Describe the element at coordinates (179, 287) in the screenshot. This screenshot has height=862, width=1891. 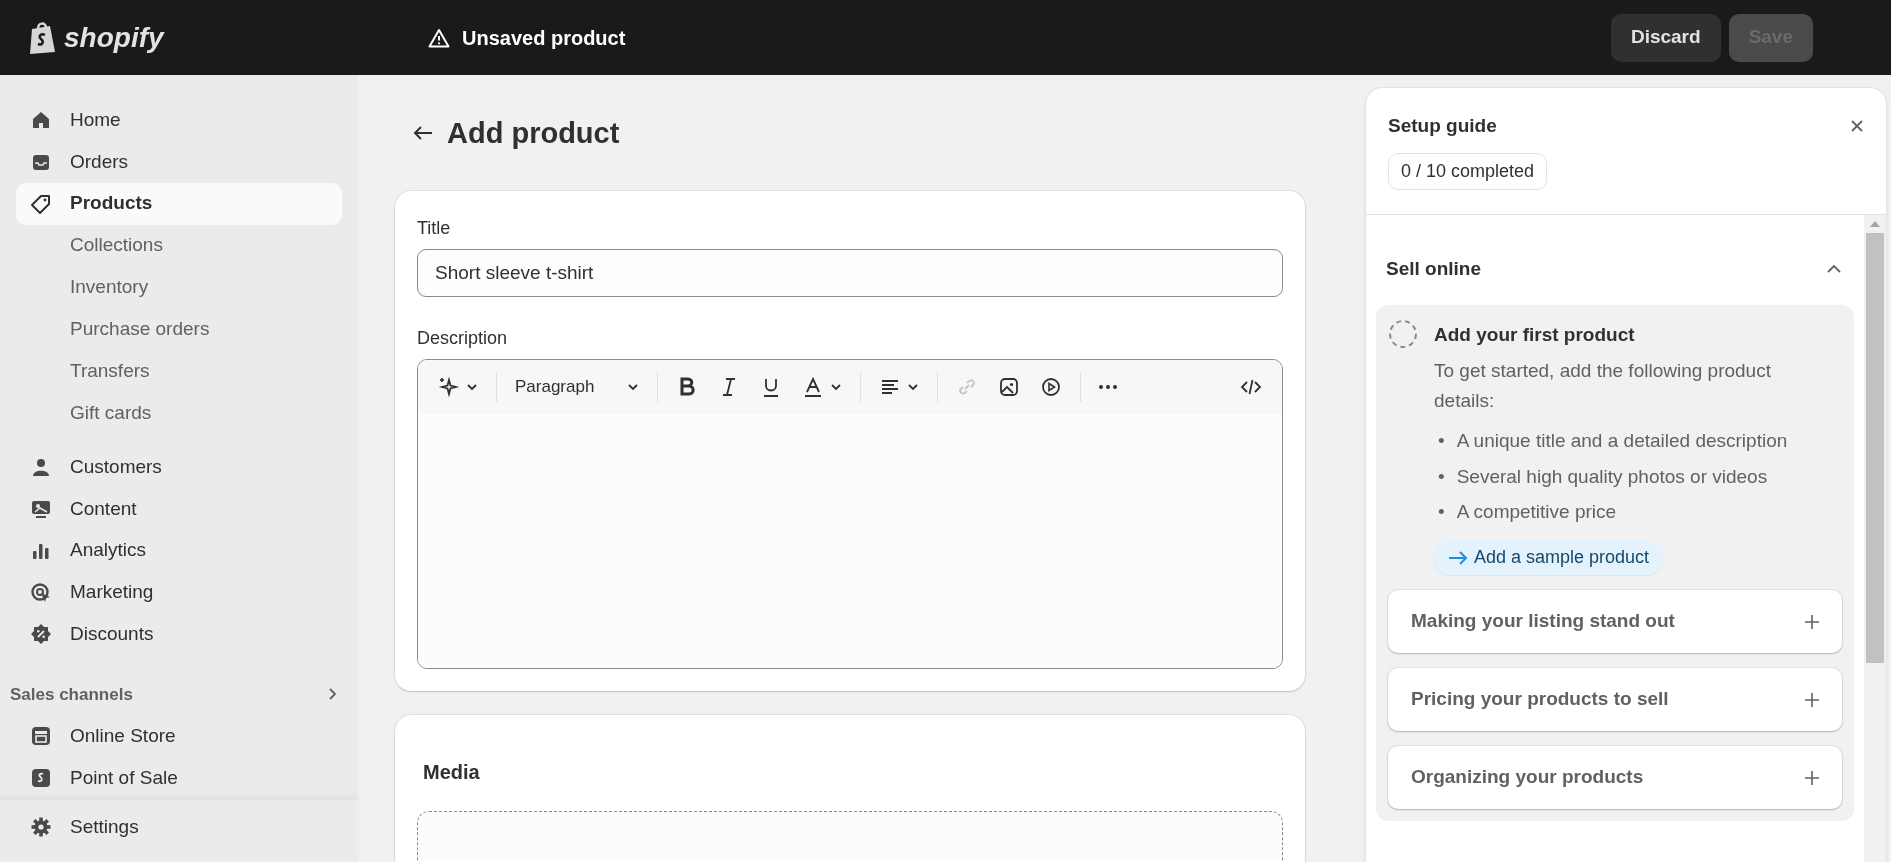
I see `sidebar-item: Inventory` at that location.